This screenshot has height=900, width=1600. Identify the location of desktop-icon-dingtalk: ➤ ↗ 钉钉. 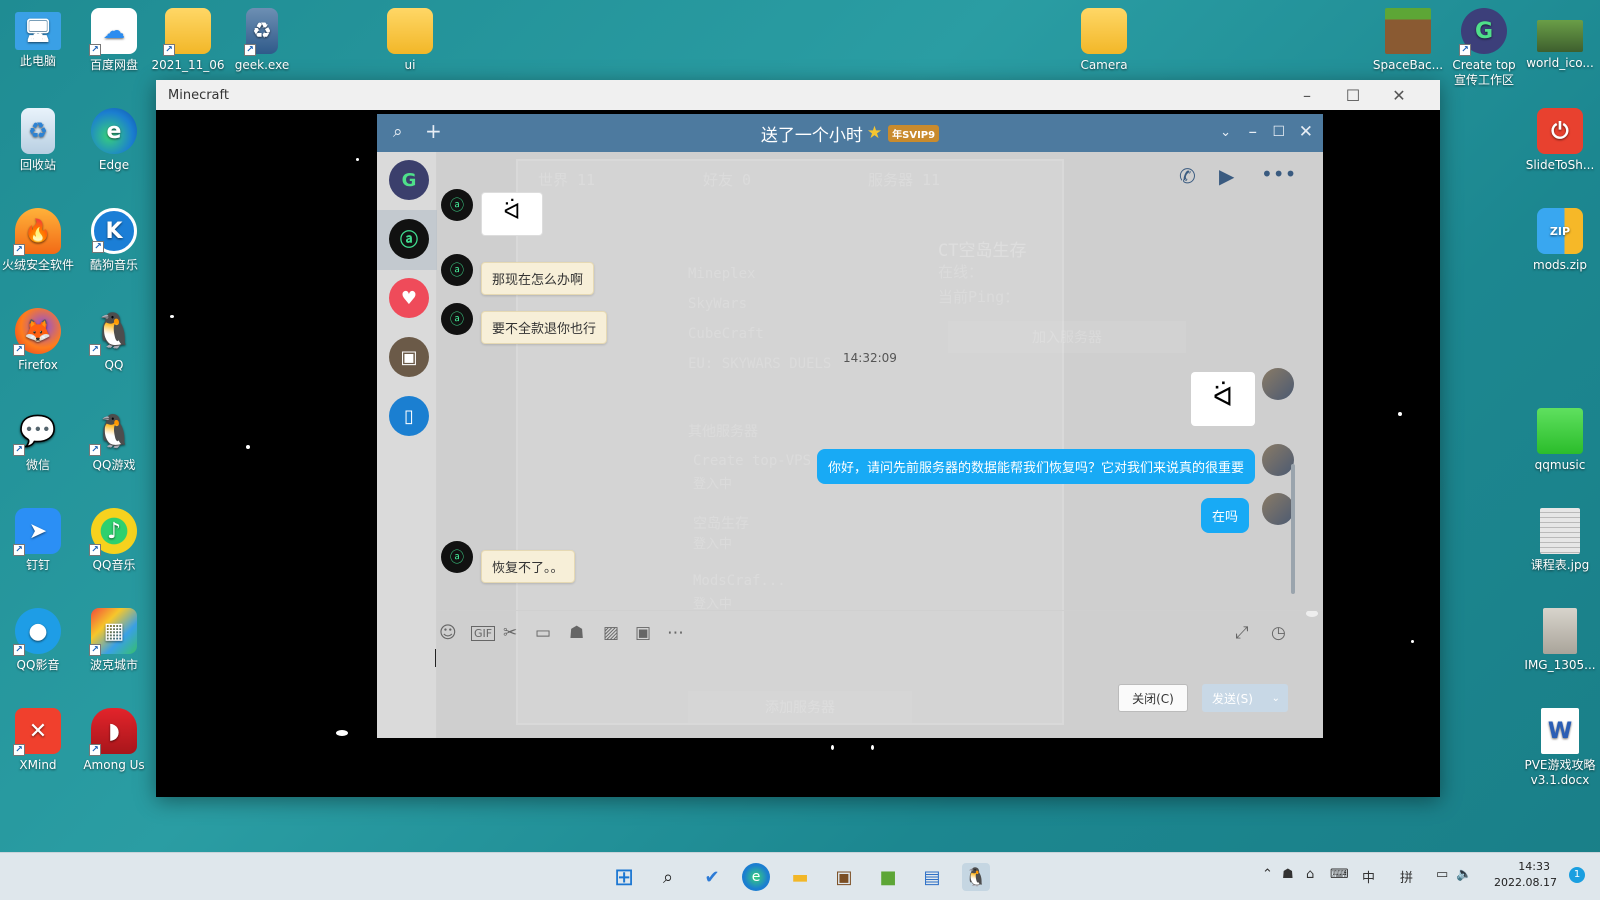
(38, 540).